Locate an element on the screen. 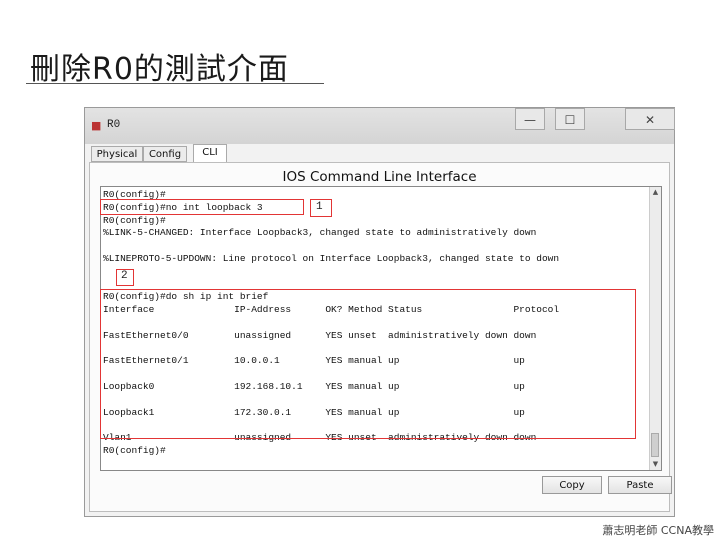  tab-config: Config is located at coordinates (165, 154).